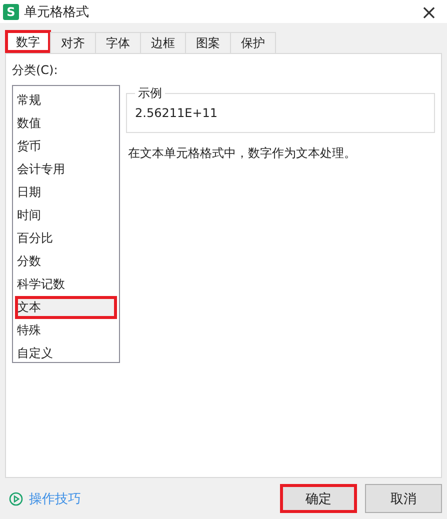 The image size is (447, 519). Describe the element at coordinates (242, 153) in the screenshot. I see `description-text: 在文本单元格格式中，数字作为文本处理。` at that location.